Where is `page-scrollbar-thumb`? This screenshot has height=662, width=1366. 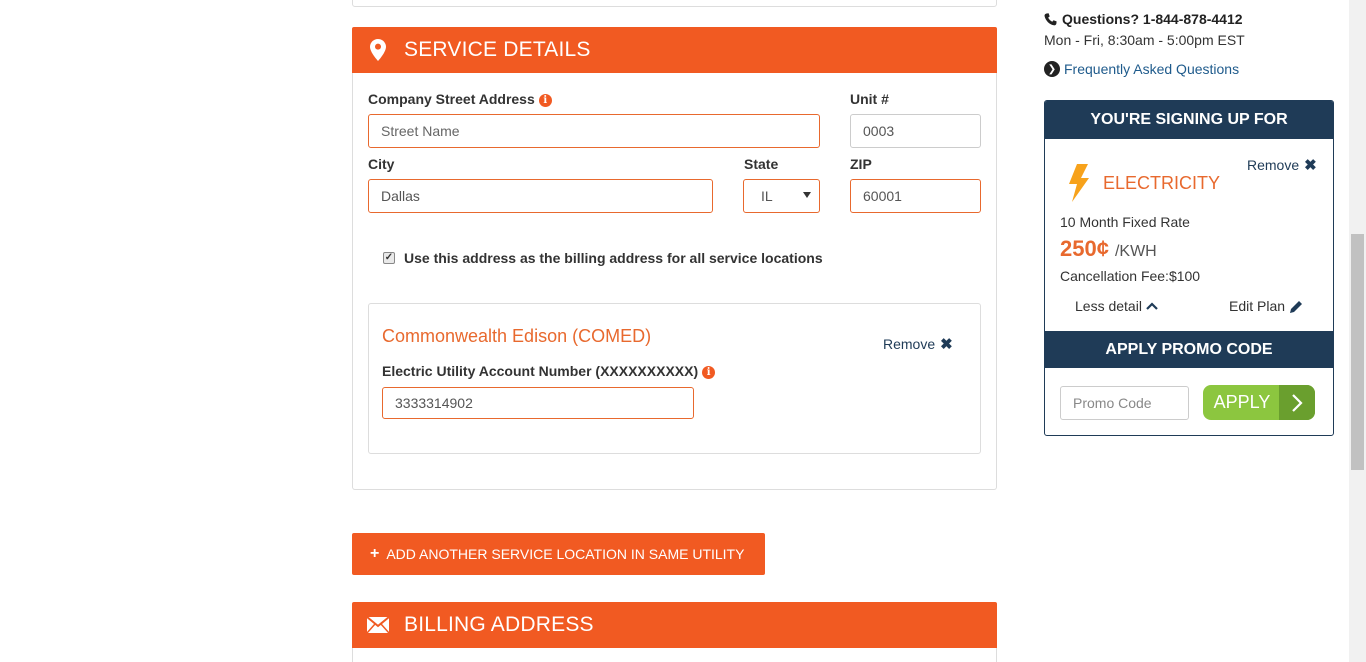
page-scrollbar-thumb is located at coordinates (1357, 352).